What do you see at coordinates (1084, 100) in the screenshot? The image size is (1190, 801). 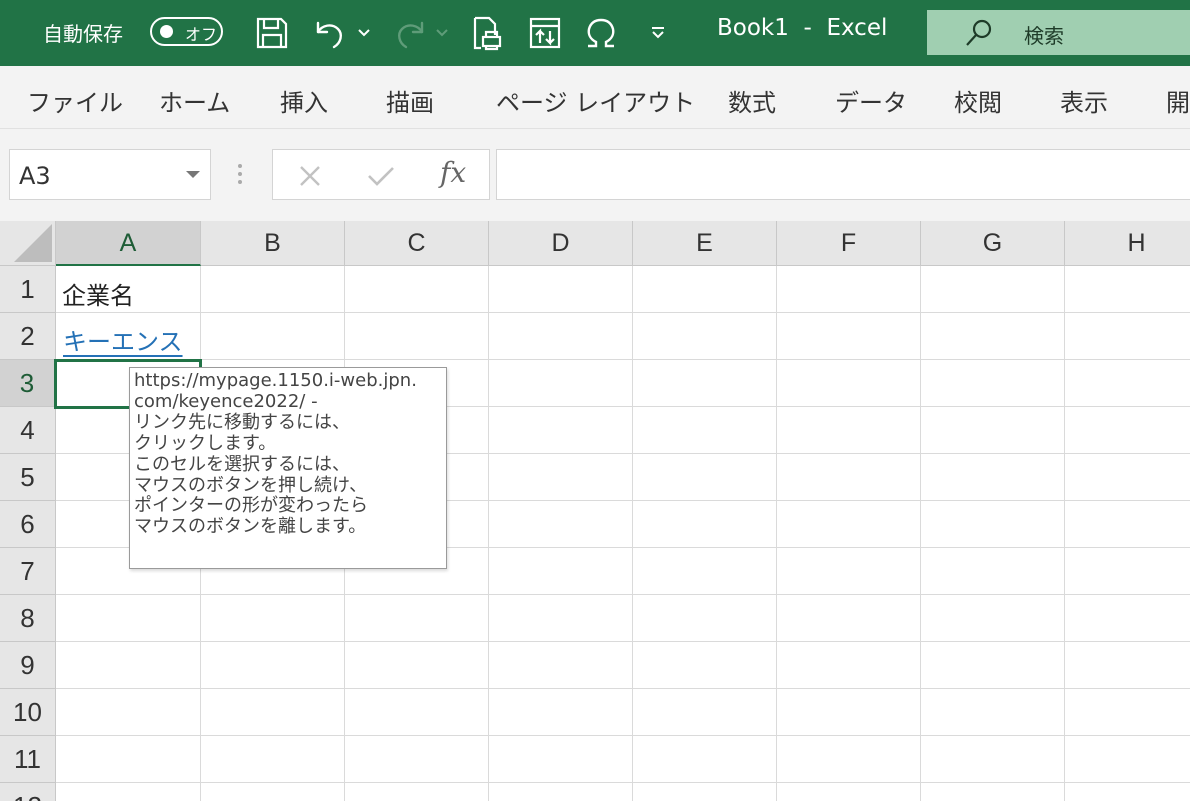 I see `tab-view: 表示` at bounding box center [1084, 100].